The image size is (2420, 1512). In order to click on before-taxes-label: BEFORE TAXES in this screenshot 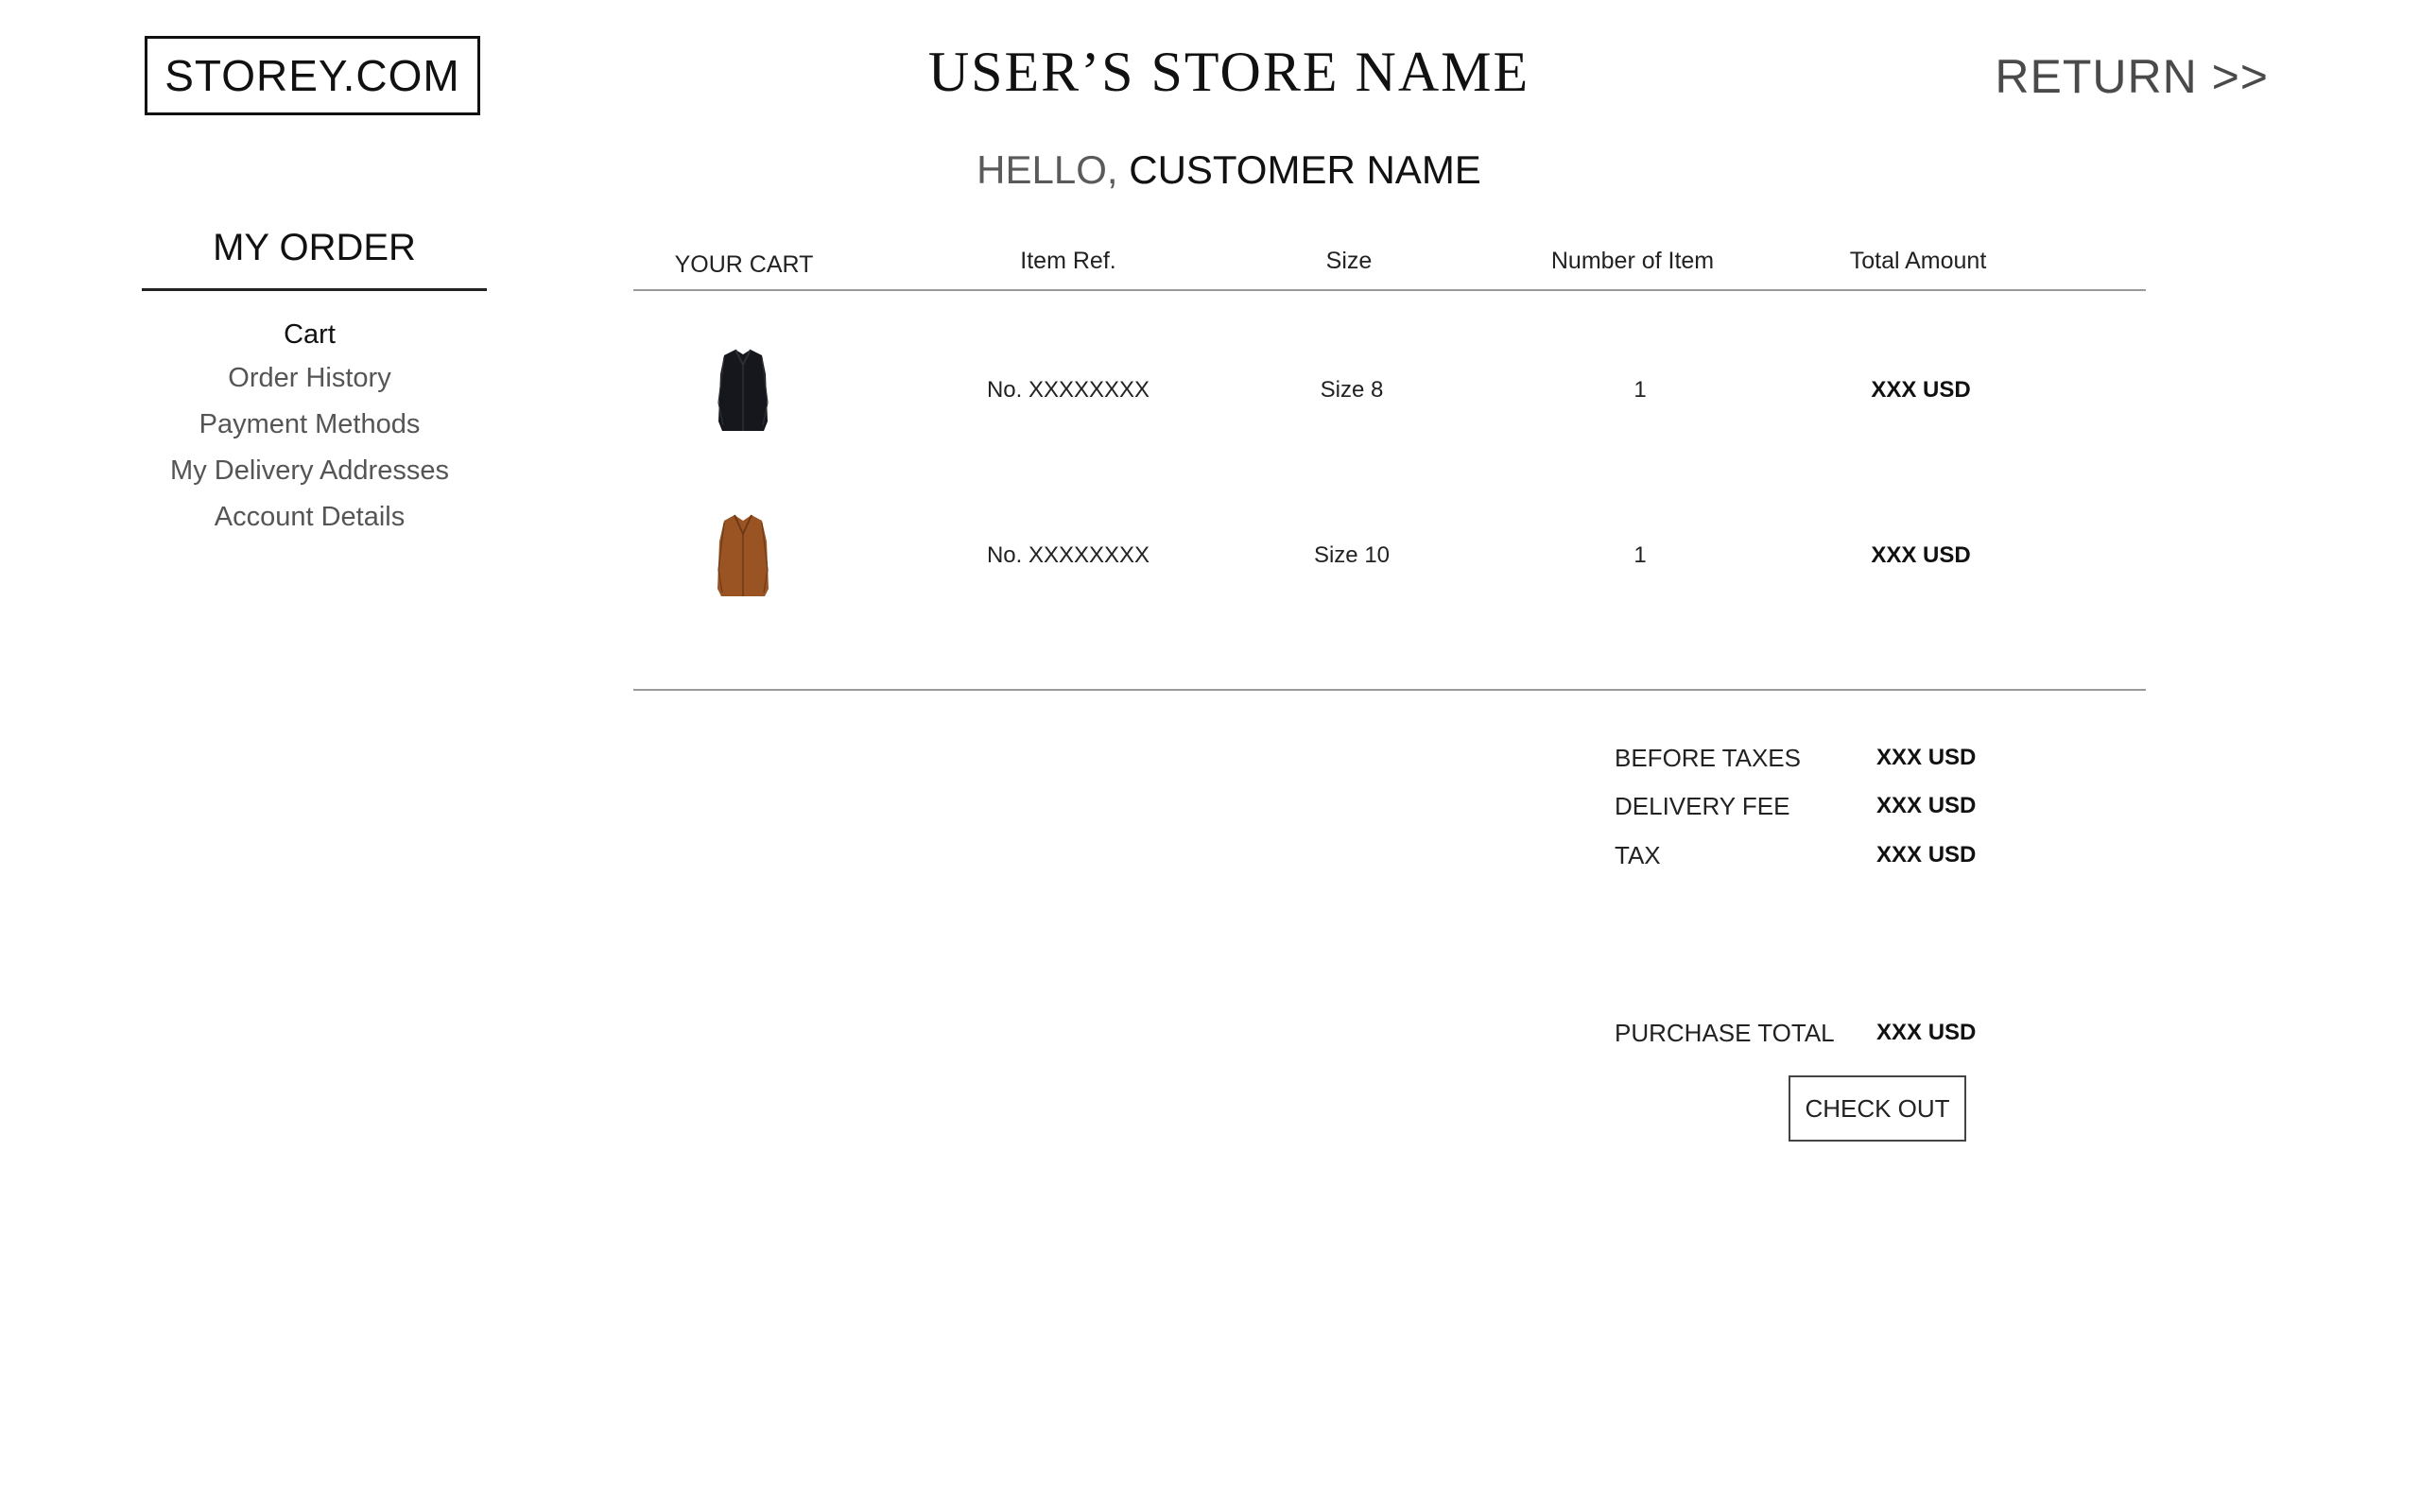, I will do `click(1708, 758)`.